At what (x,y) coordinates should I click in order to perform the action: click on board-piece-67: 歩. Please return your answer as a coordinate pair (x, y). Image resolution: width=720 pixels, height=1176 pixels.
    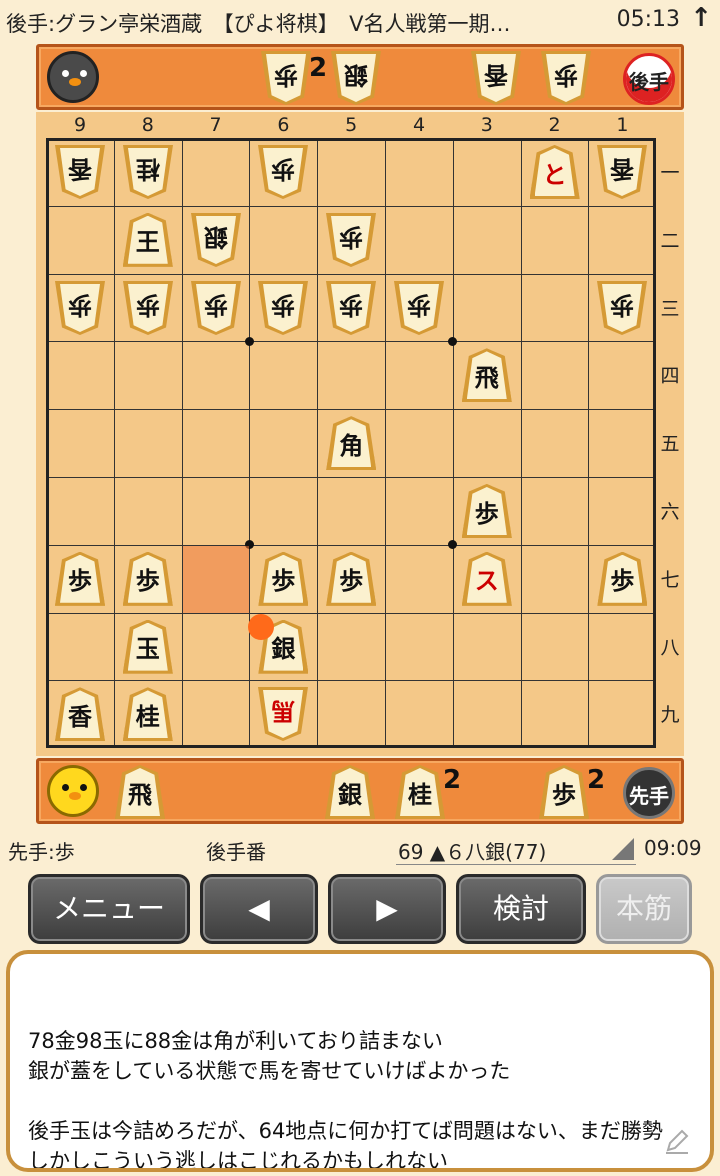
    Looking at the image, I should click on (283, 578).